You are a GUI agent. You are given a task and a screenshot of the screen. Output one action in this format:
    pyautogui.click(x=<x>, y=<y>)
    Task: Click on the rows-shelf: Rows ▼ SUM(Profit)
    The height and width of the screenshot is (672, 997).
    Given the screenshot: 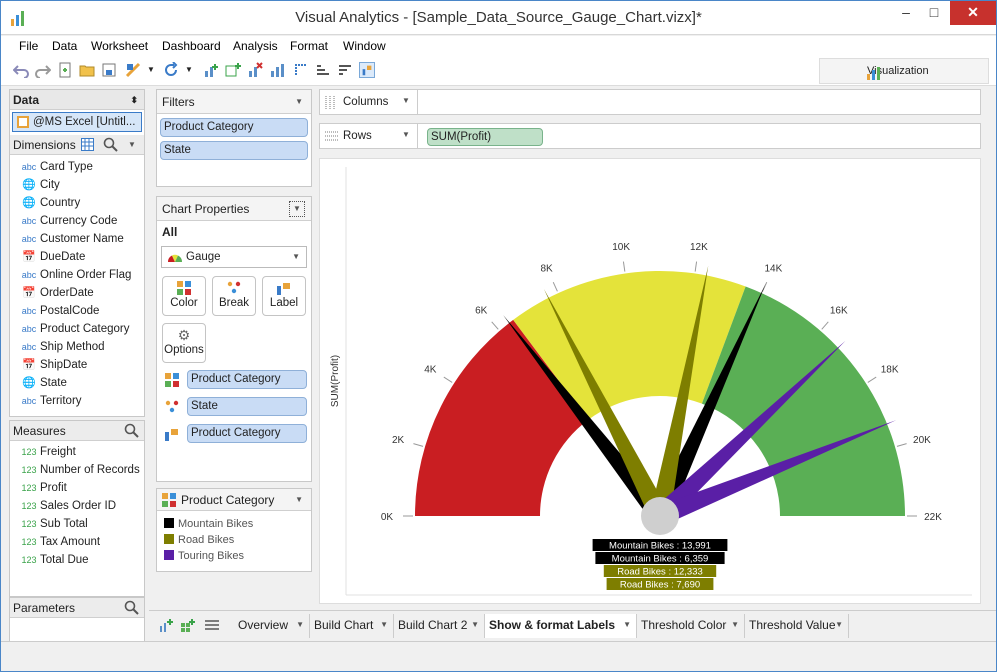 What is the action you would take?
    pyautogui.click(x=650, y=136)
    